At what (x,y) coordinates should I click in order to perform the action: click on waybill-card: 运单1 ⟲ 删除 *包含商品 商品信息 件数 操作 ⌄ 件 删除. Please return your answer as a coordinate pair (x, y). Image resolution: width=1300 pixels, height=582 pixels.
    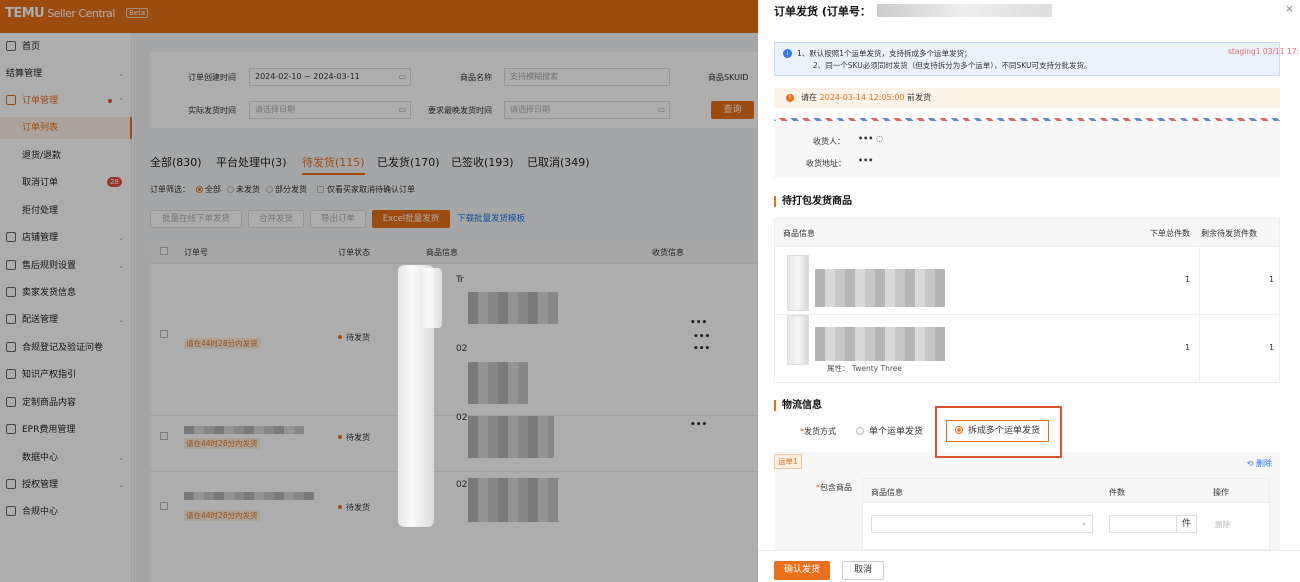
    Looking at the image, I should click on (1027, 501).